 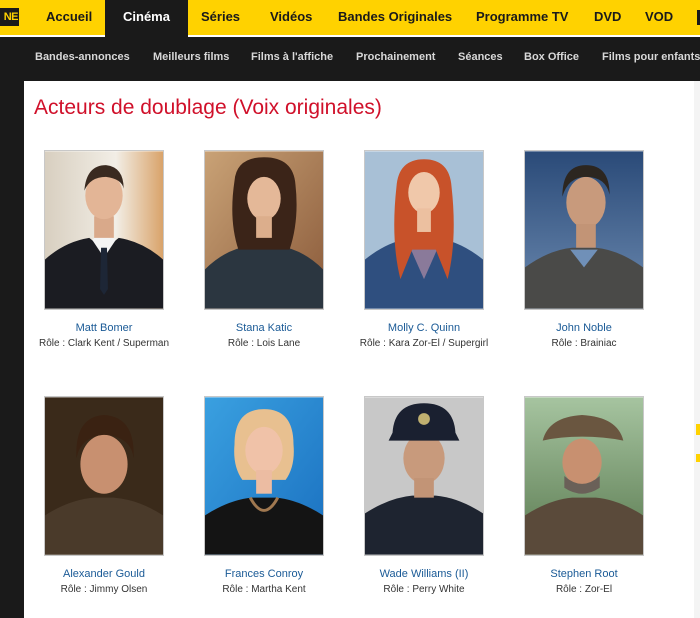 What do you see at coordinates (264, 589) in the screenshot?
I see `actor-role: Rôle : Martha Kent` at bounding box center [264, 589].